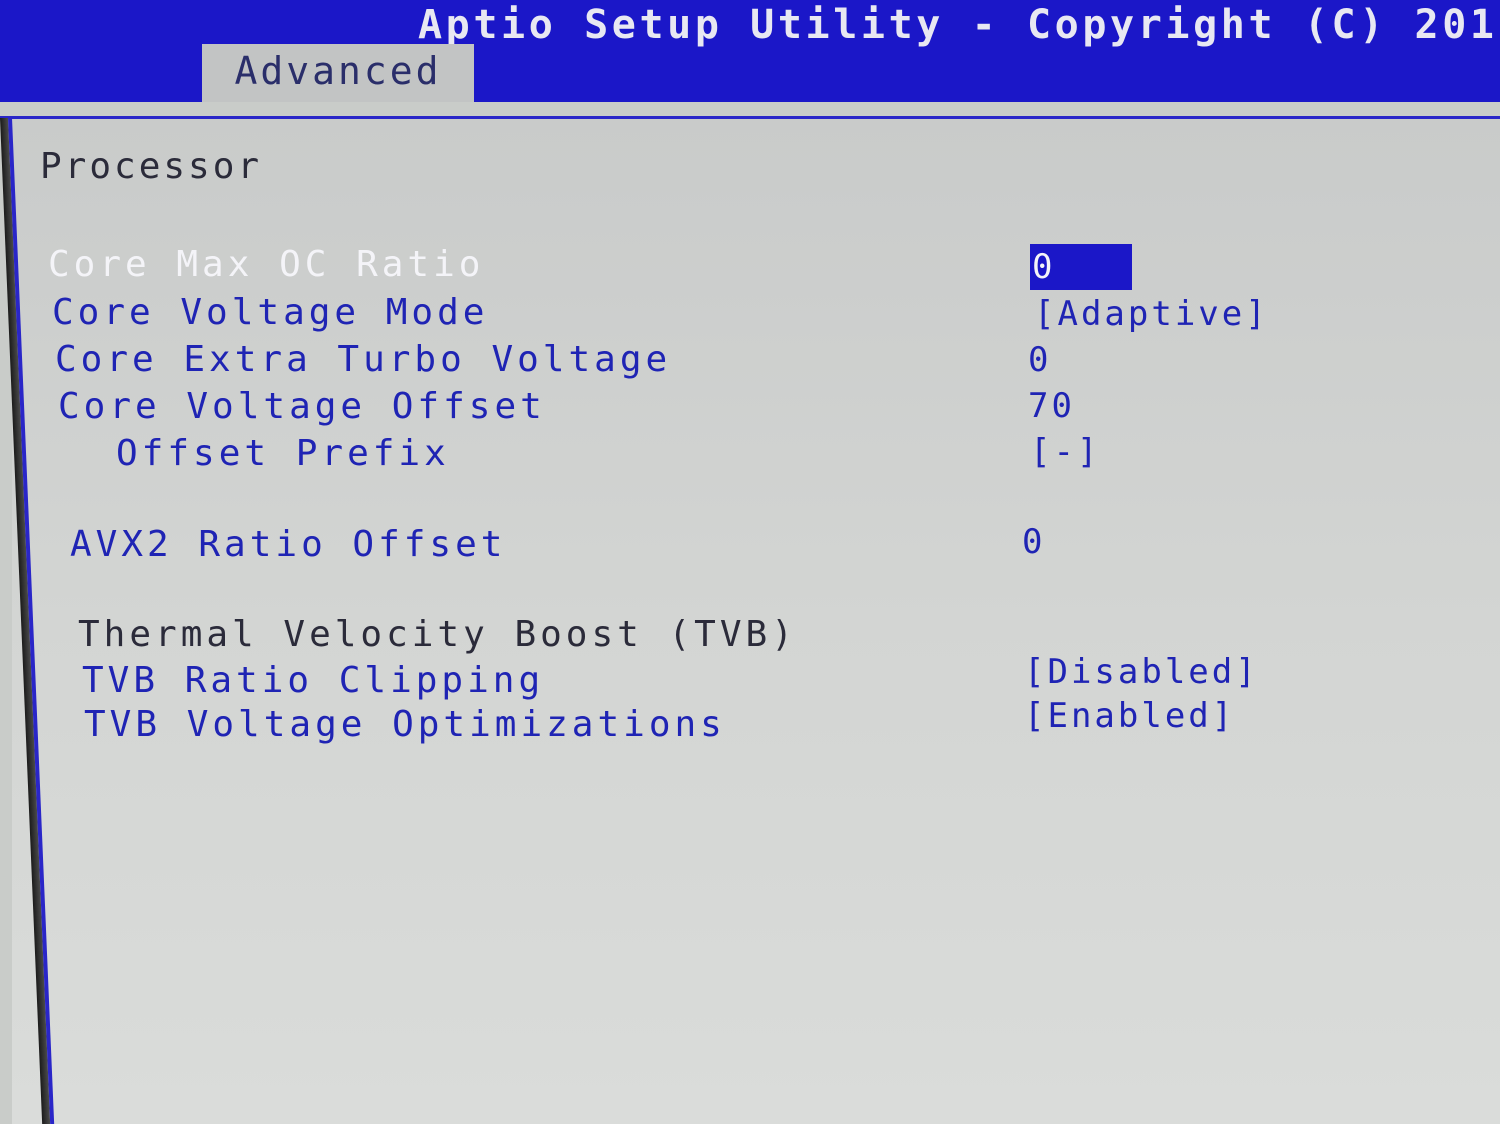 Image resolution: width=1500 pixels, height=1124 pixels. What do you see at coordinates (283, 453) in the screenshot?
I see `setting-label-offset-prefix: Offset Prefix` at bounding box center [283, 453].